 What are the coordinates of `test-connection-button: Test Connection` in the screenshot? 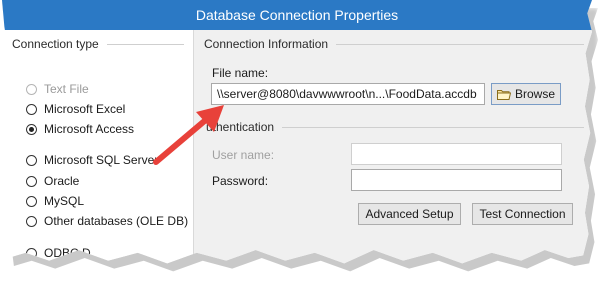 It's located at (522, 214).